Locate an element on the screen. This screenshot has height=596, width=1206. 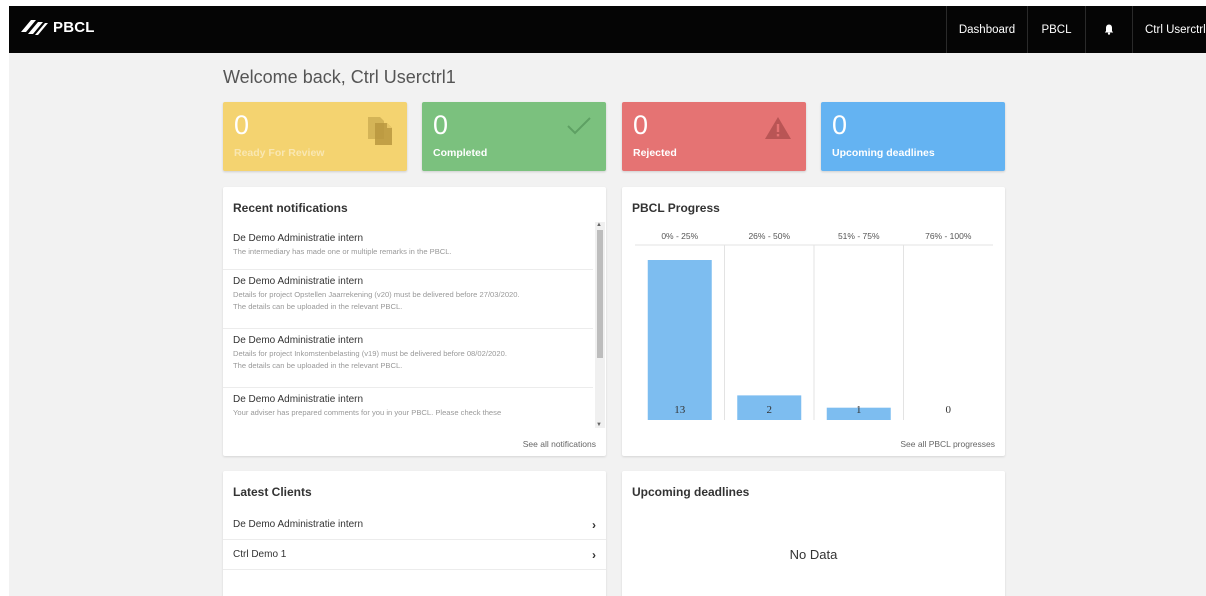
category-label: 26% - 50% is located at coordinates (769, 236).